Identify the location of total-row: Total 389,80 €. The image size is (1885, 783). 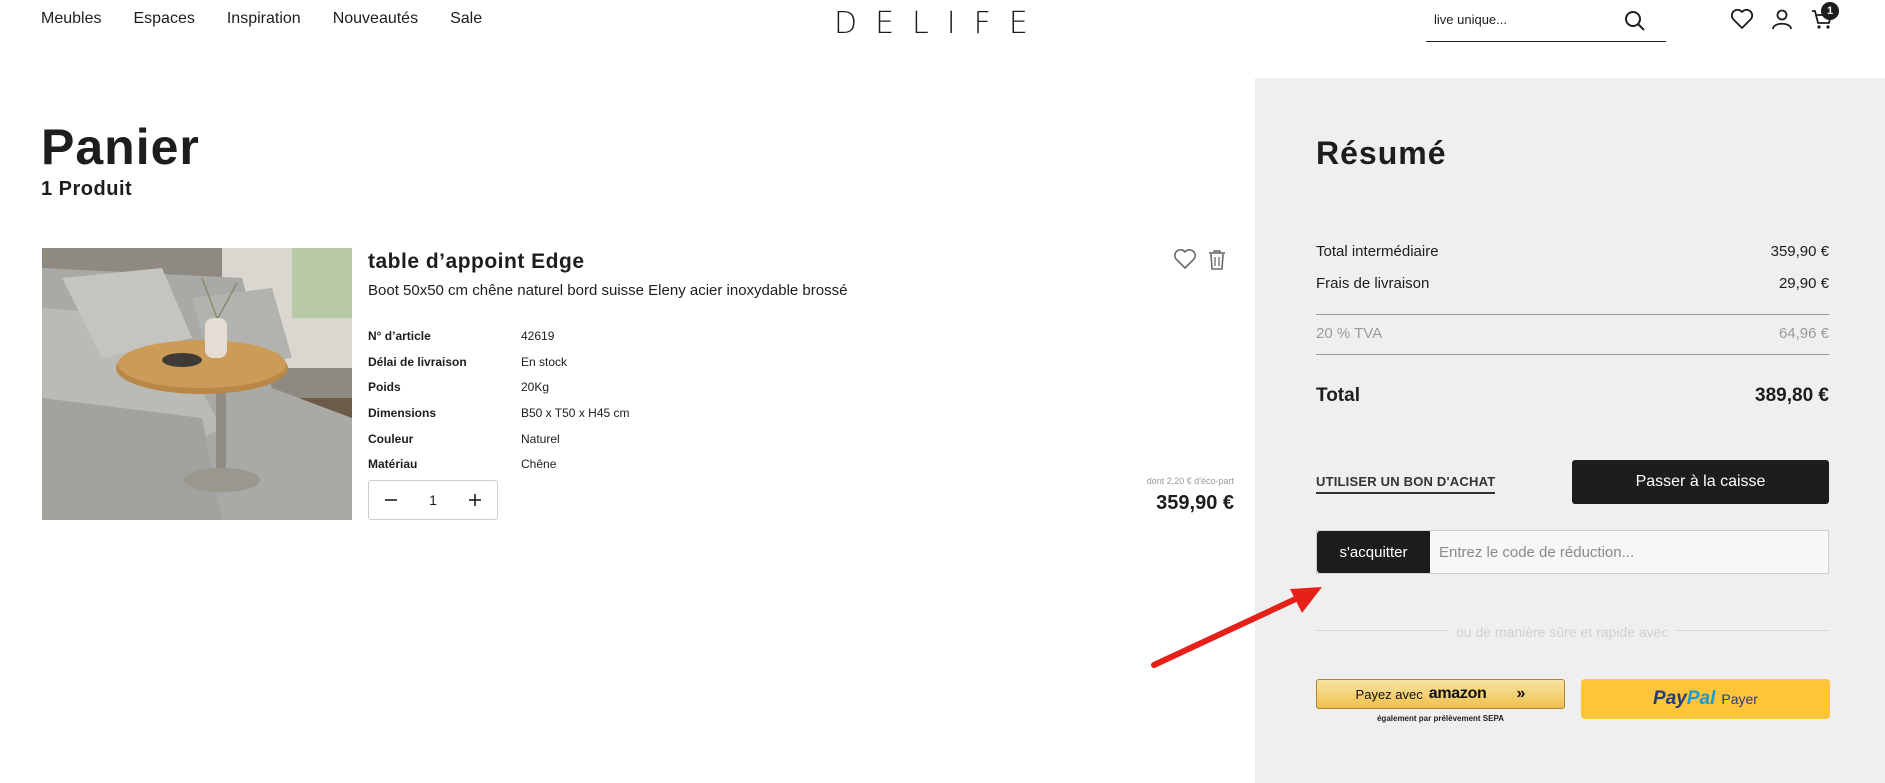
(1572, 396).